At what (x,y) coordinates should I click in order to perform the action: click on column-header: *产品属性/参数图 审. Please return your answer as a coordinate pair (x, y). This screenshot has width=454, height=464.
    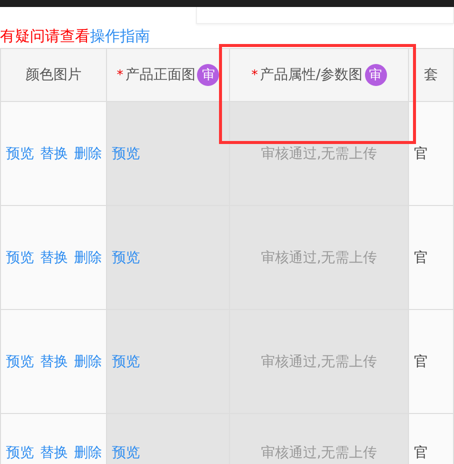
    Looking at the image, I should click on (319, 75).